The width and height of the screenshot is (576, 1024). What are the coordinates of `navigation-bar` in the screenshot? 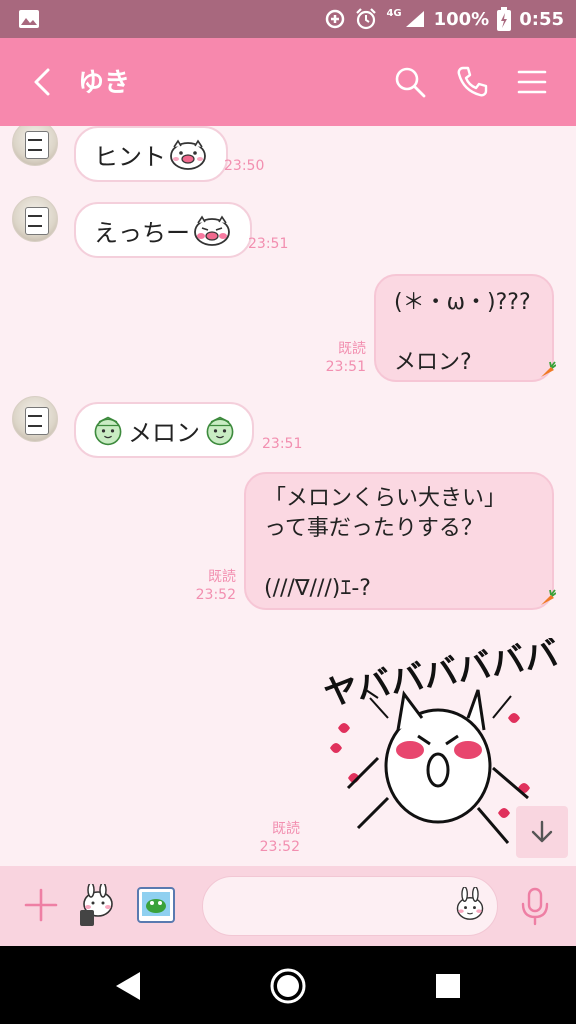 It's located at (288, 985).